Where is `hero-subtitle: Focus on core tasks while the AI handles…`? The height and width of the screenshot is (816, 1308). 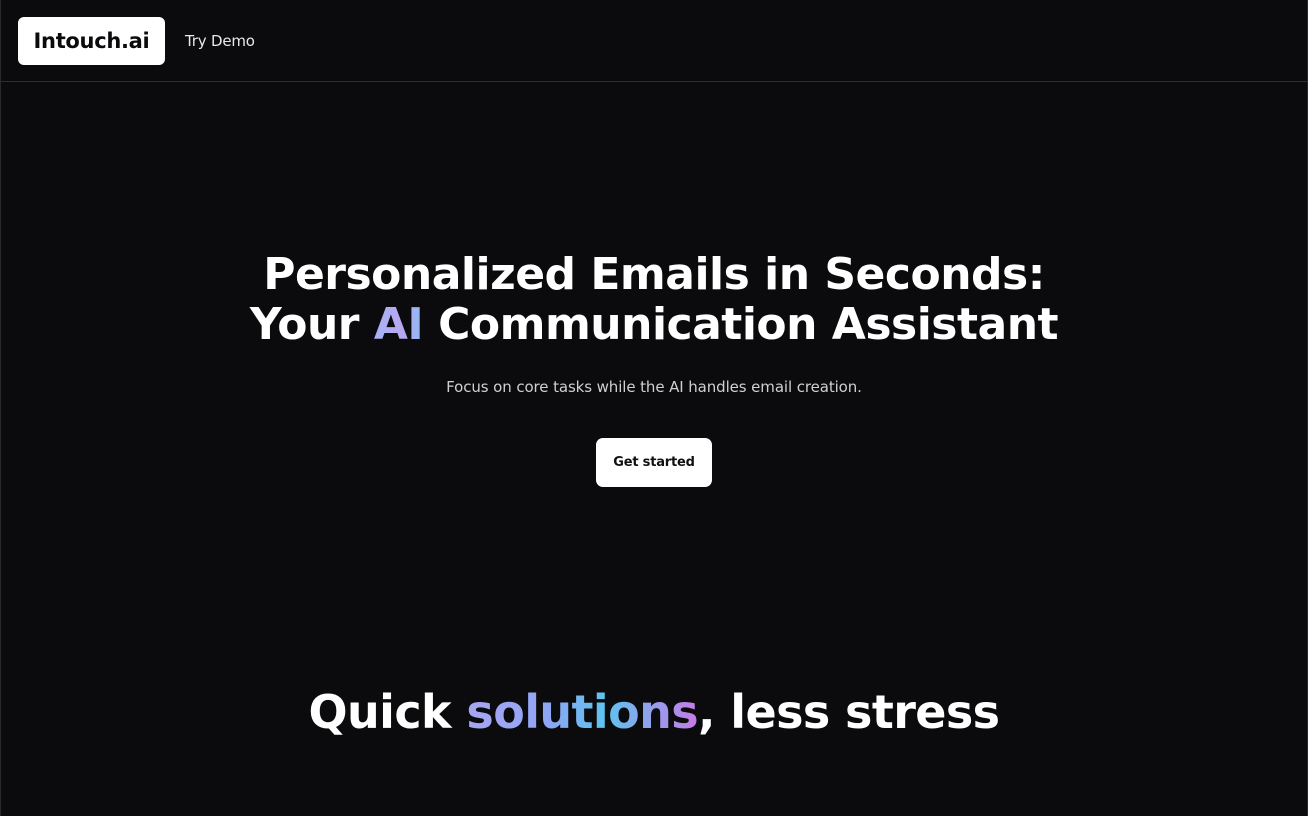 hero-subtitle: Focus on core tasks while the AI handles… is located at coordinates (654, 387).